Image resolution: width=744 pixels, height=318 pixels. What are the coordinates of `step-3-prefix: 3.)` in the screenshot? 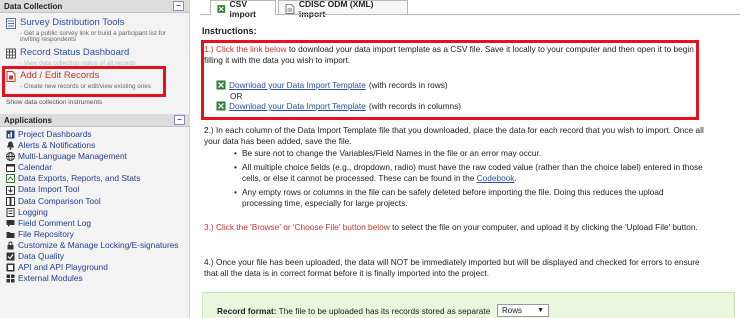 It's located at (209, 227).